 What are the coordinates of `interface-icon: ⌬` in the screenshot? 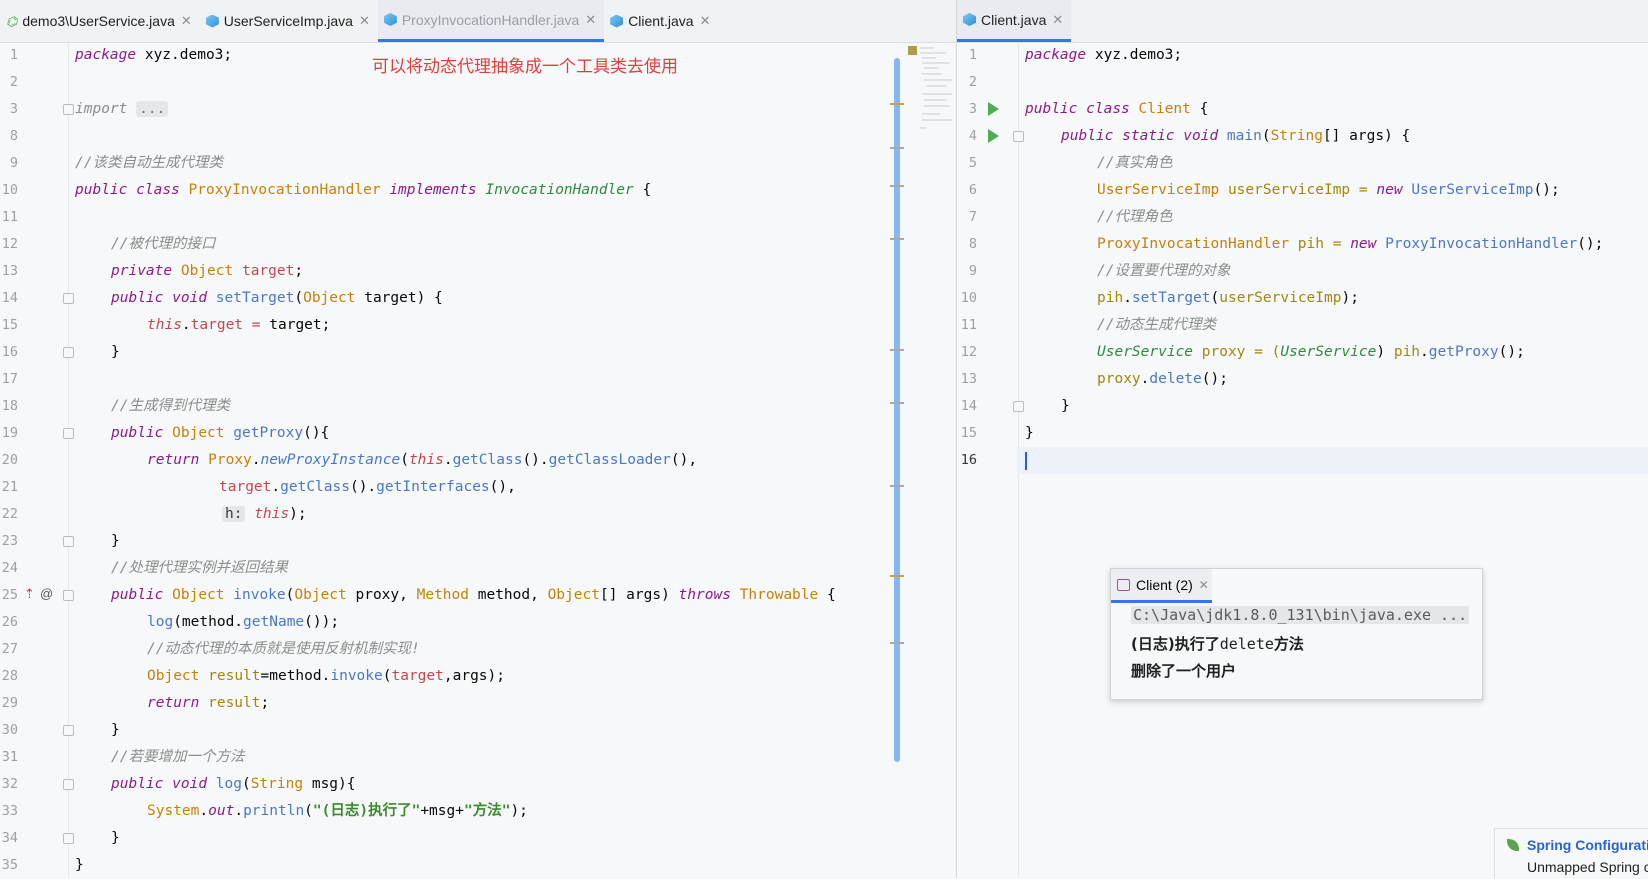 It's located at (12, 21).